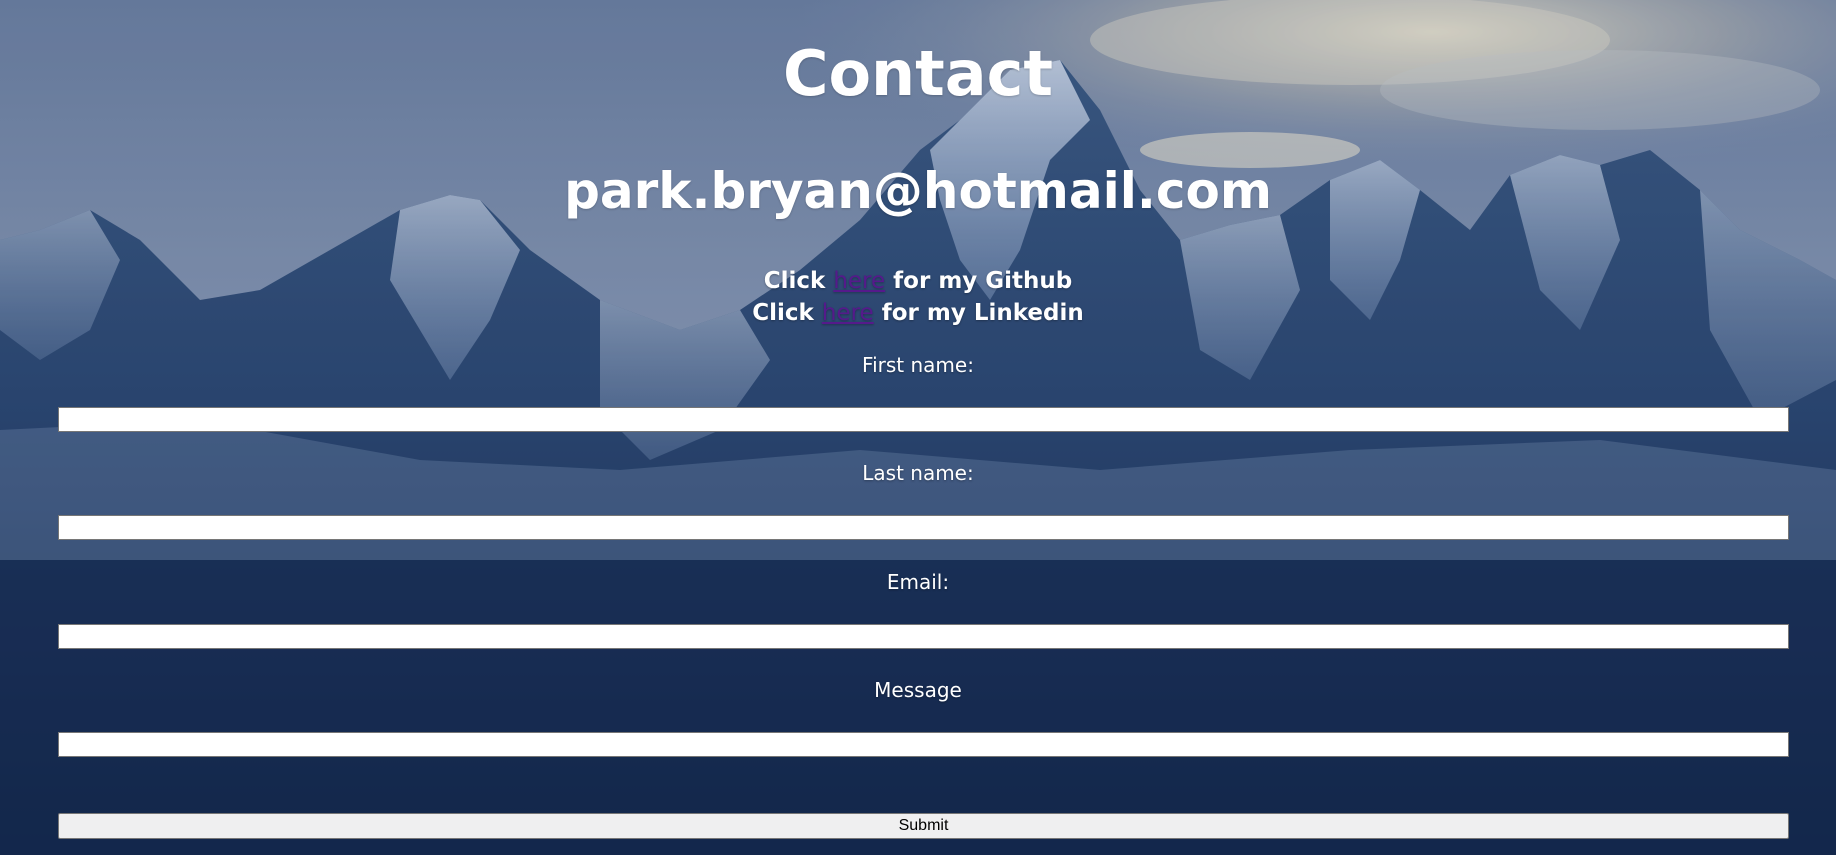 This screenshot has width=1836, height=855. What do you see at coordinates (918, 73) in the screenshot?
I see `page-title: Contact` at bounding box center [918, 73].